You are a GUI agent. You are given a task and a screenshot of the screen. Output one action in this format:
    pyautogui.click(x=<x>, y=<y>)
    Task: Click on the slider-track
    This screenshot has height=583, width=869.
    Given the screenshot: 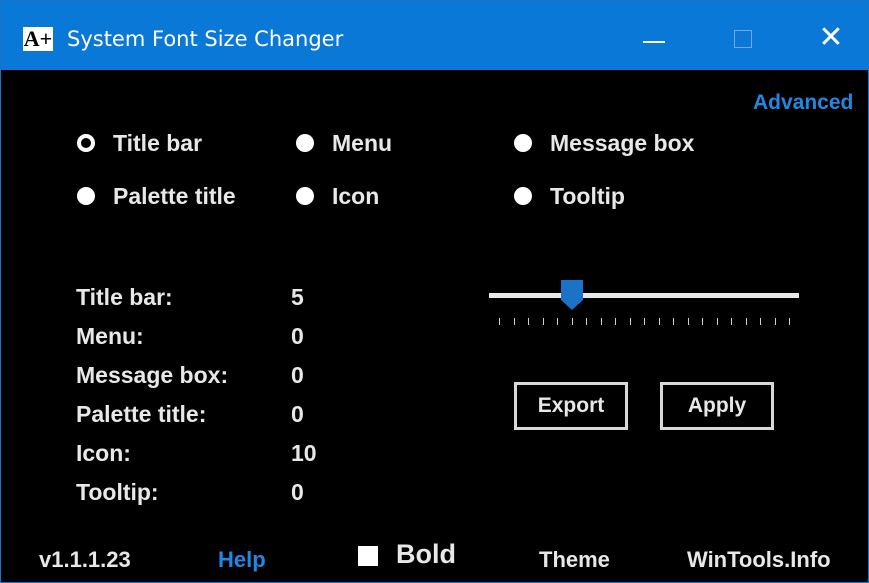 What is the action you would take?
    pyautogui.click(x=644, y=295)
    